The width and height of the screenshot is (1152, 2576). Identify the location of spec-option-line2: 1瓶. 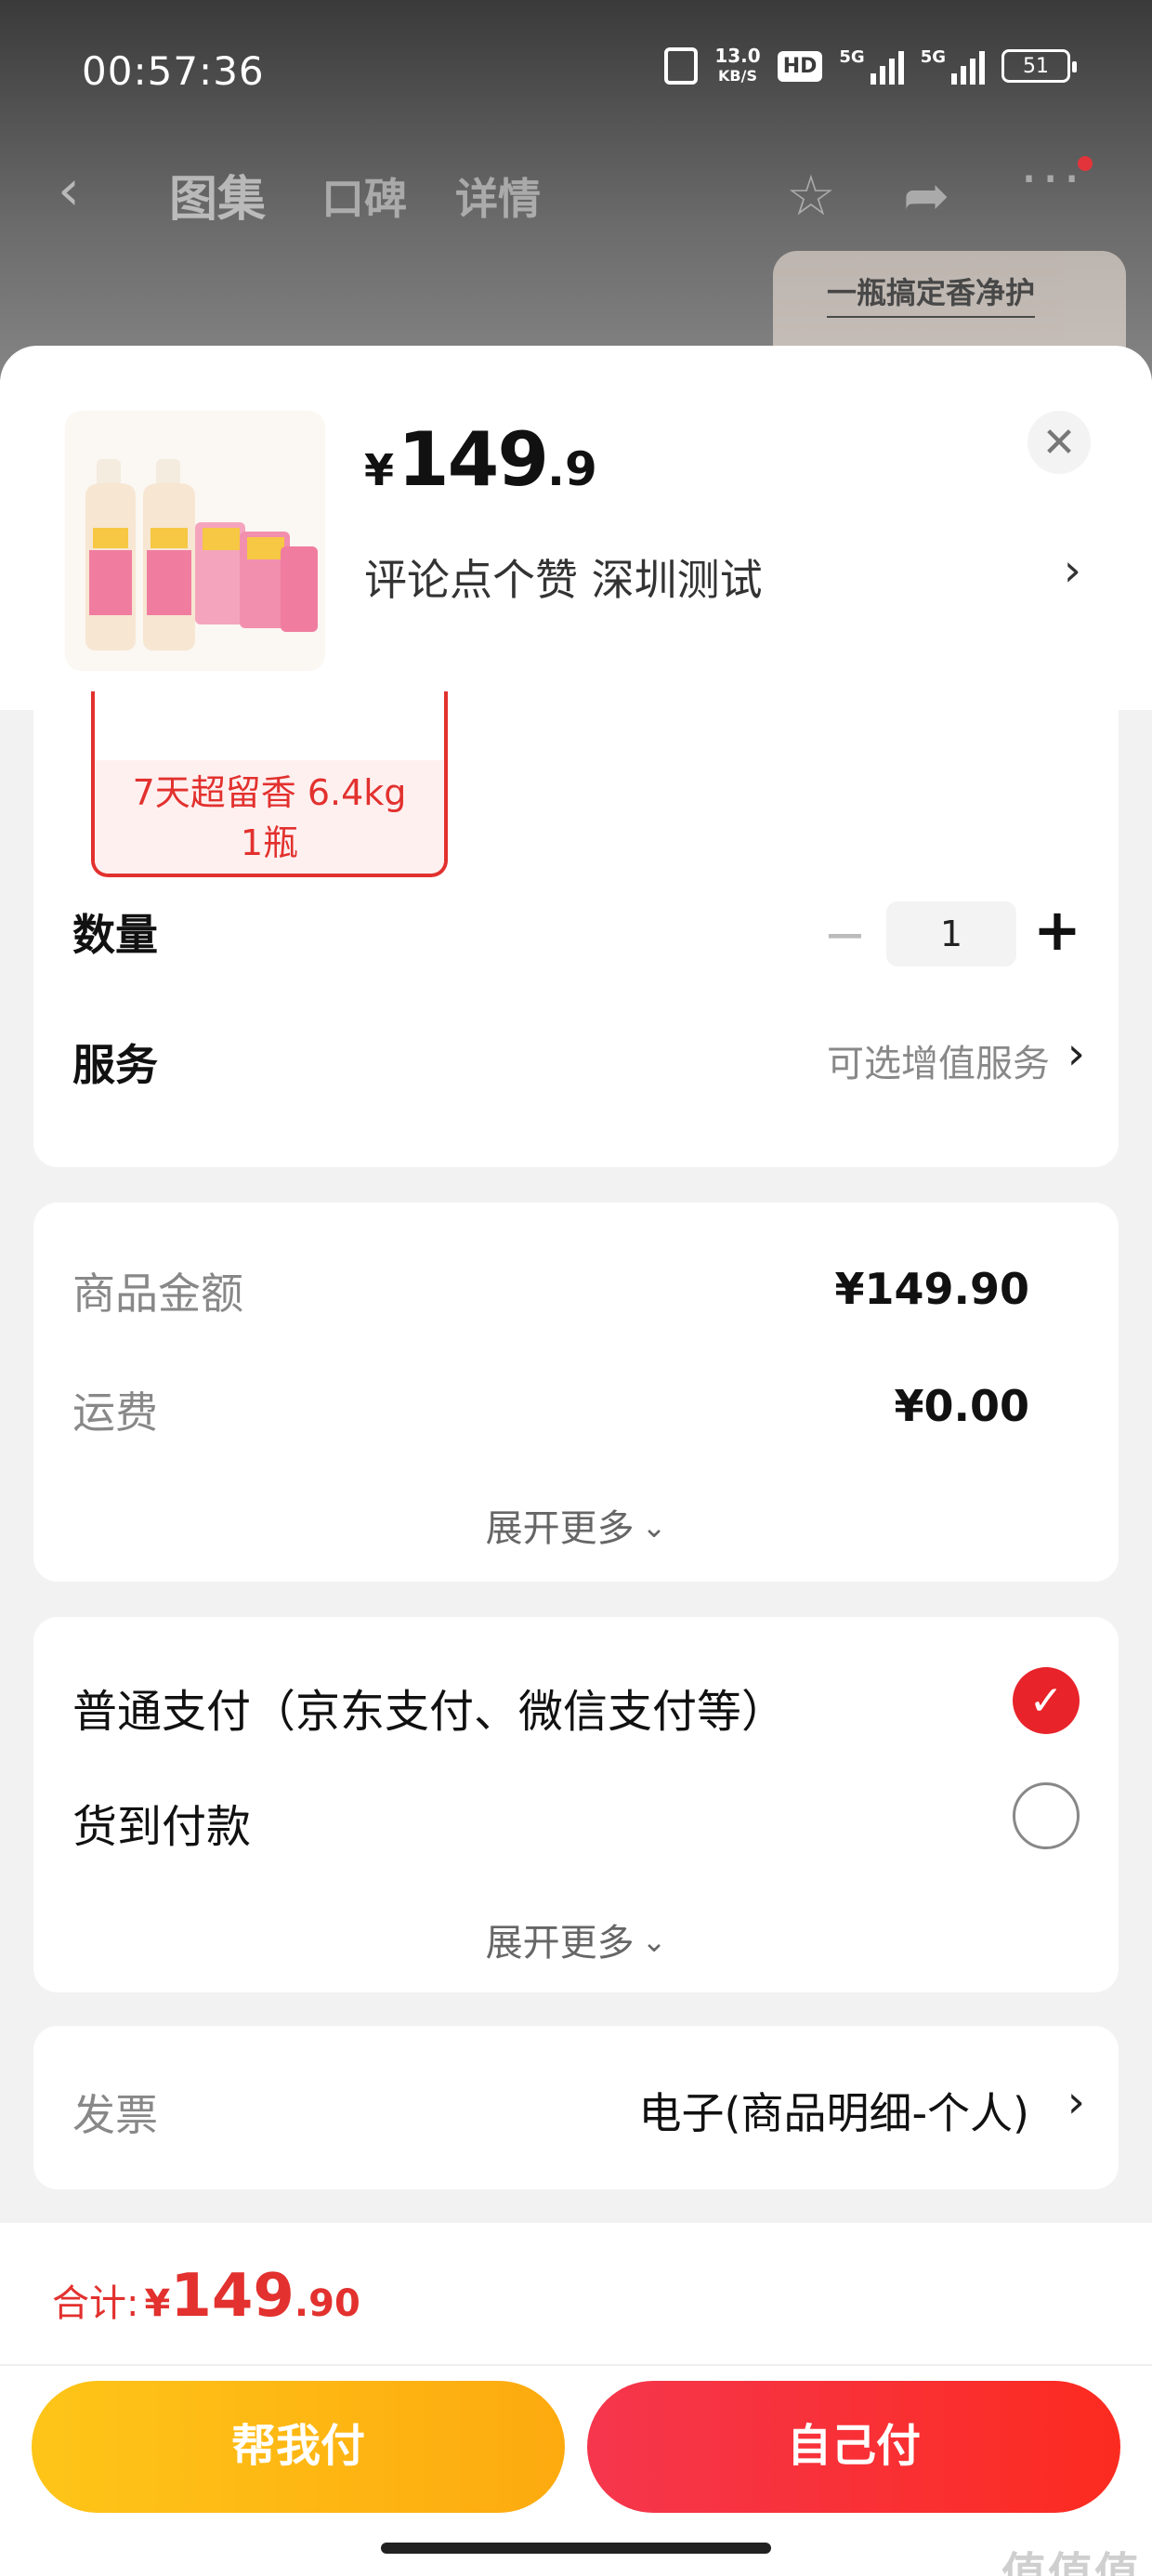
(269, 842).